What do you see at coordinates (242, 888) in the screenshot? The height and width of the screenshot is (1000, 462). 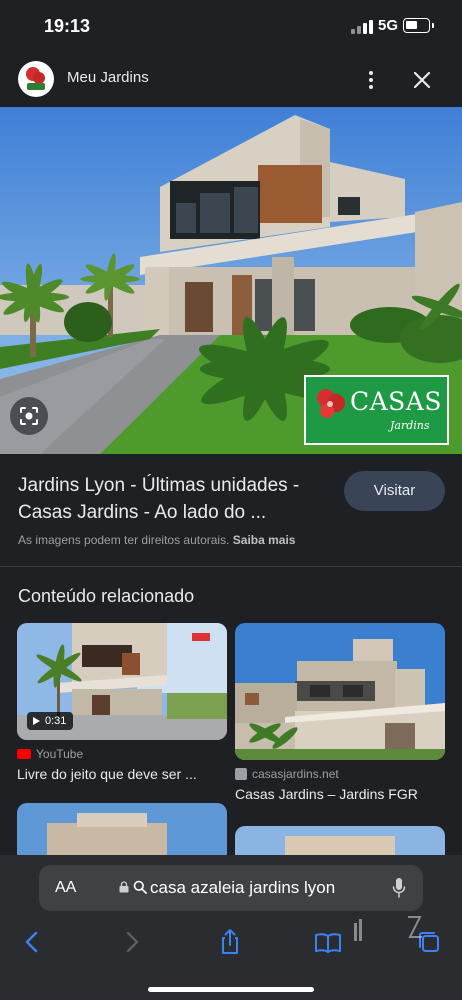 I see `url-text: casa azaleia jardins lyon` at bounding box center [242, 888].